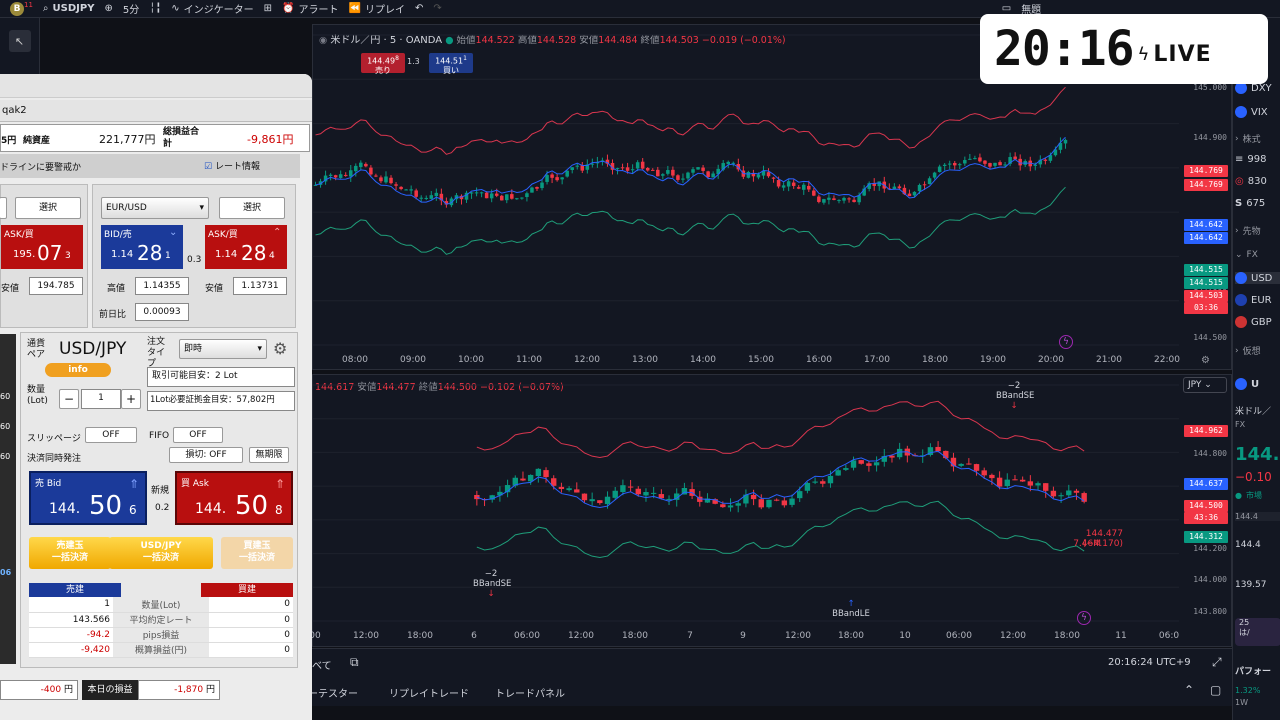 The width and height of the screenshot is (1280, 720). What do you see at coordinates (6, 572) in the screenshot?
I see `left-strip-value-4: 06` at bounding box center [6, 572].